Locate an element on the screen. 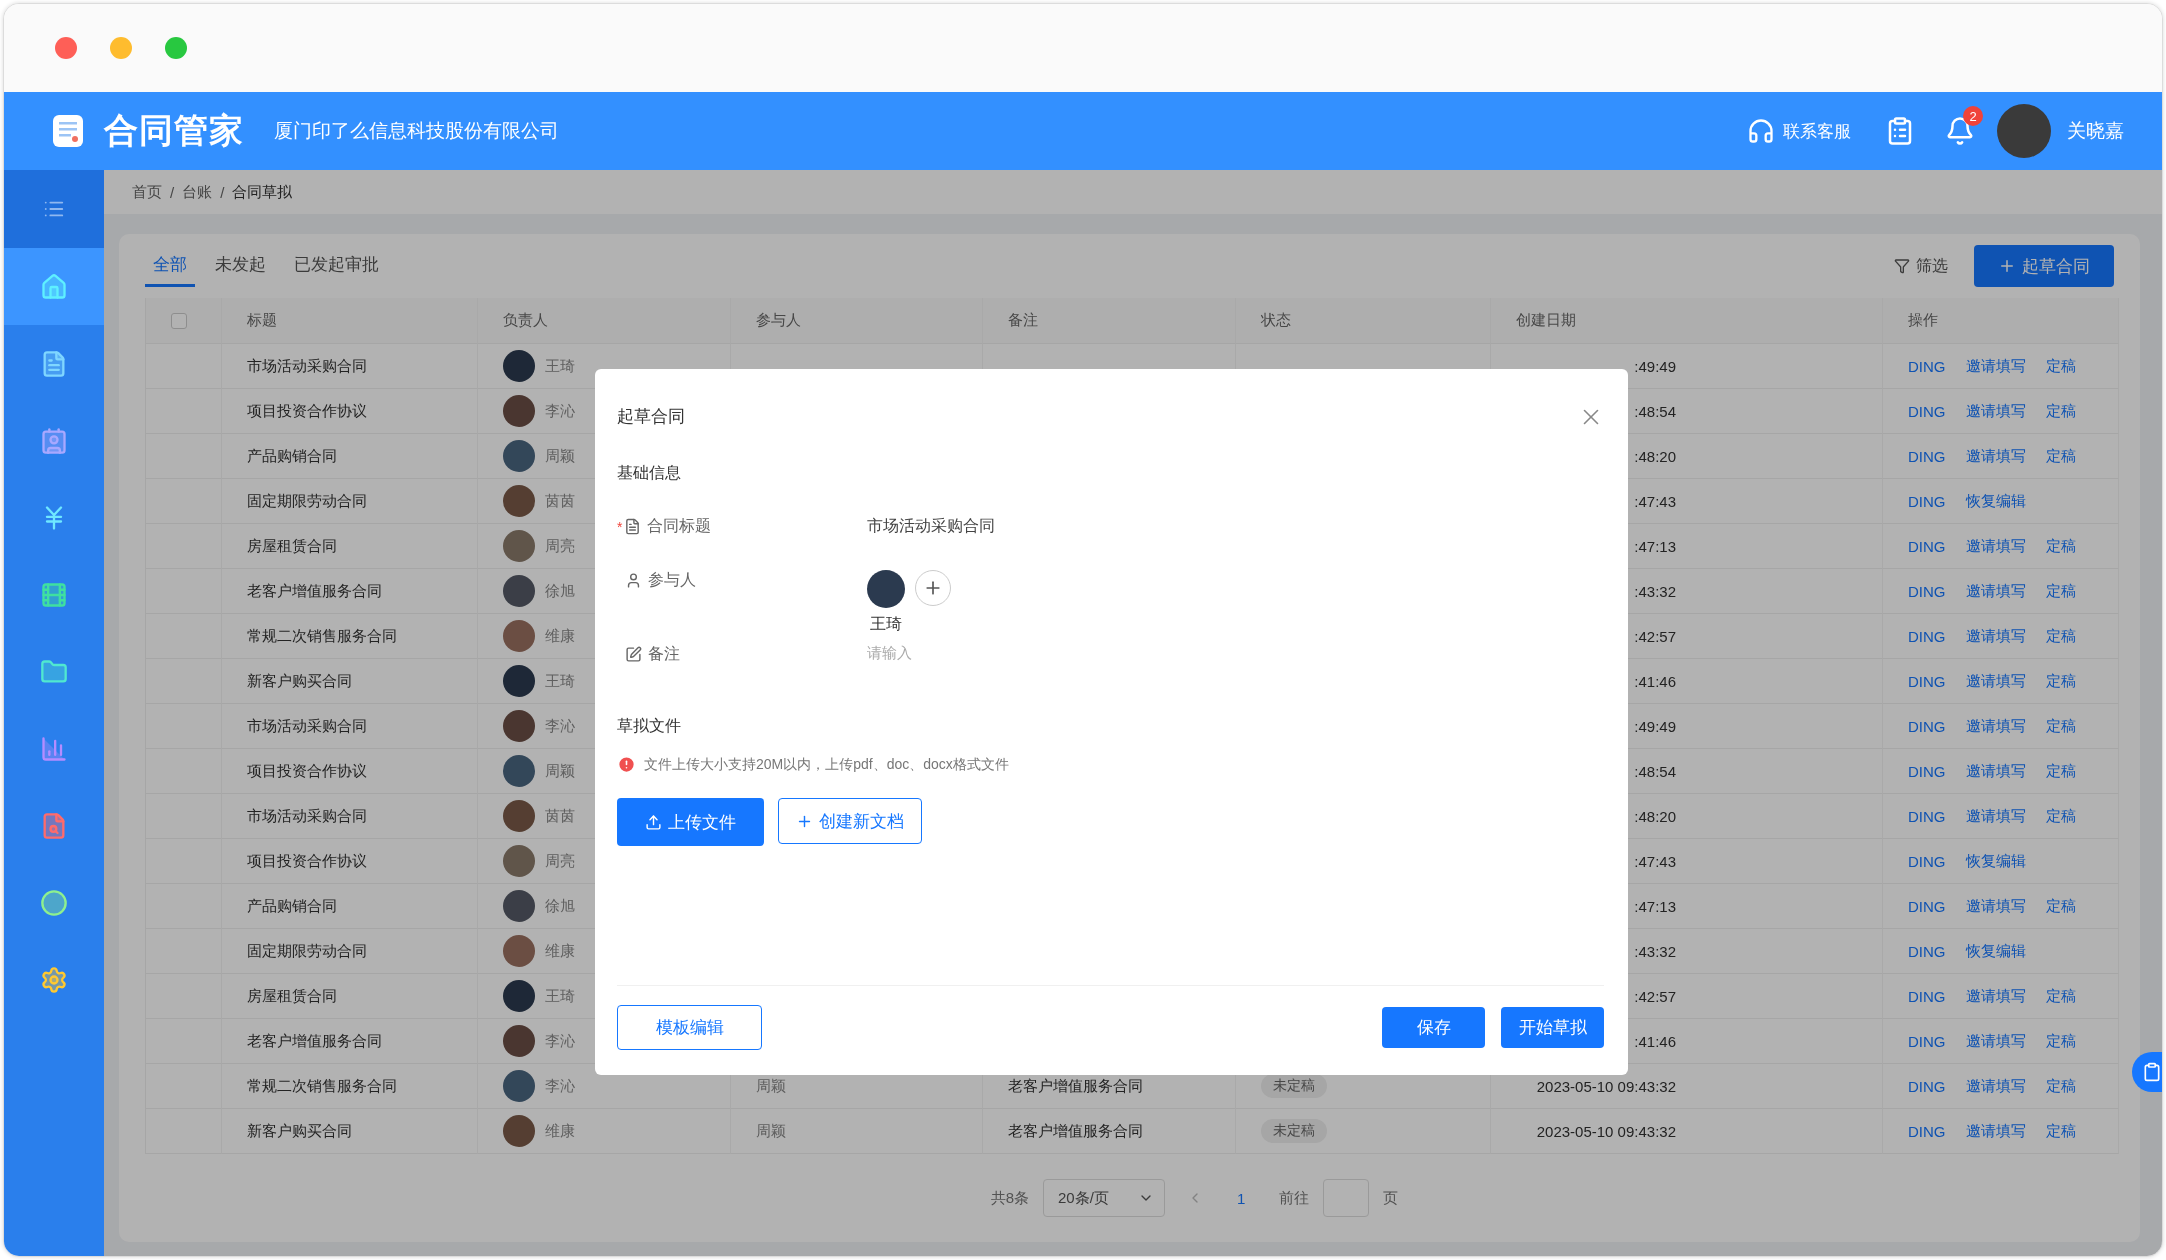 The height and width of the screenshot is (1260, 2166). create-document-button: 创建新文档 is located at coordinates (850, 821).